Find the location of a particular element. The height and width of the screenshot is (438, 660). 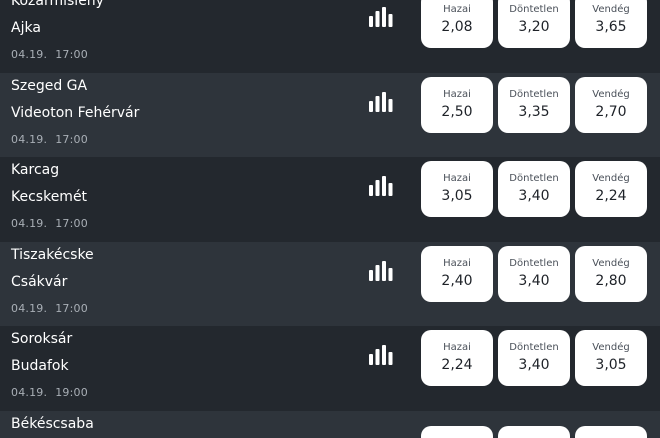

home-team-name: Békéscsaba is located at coordinates (52, 424).